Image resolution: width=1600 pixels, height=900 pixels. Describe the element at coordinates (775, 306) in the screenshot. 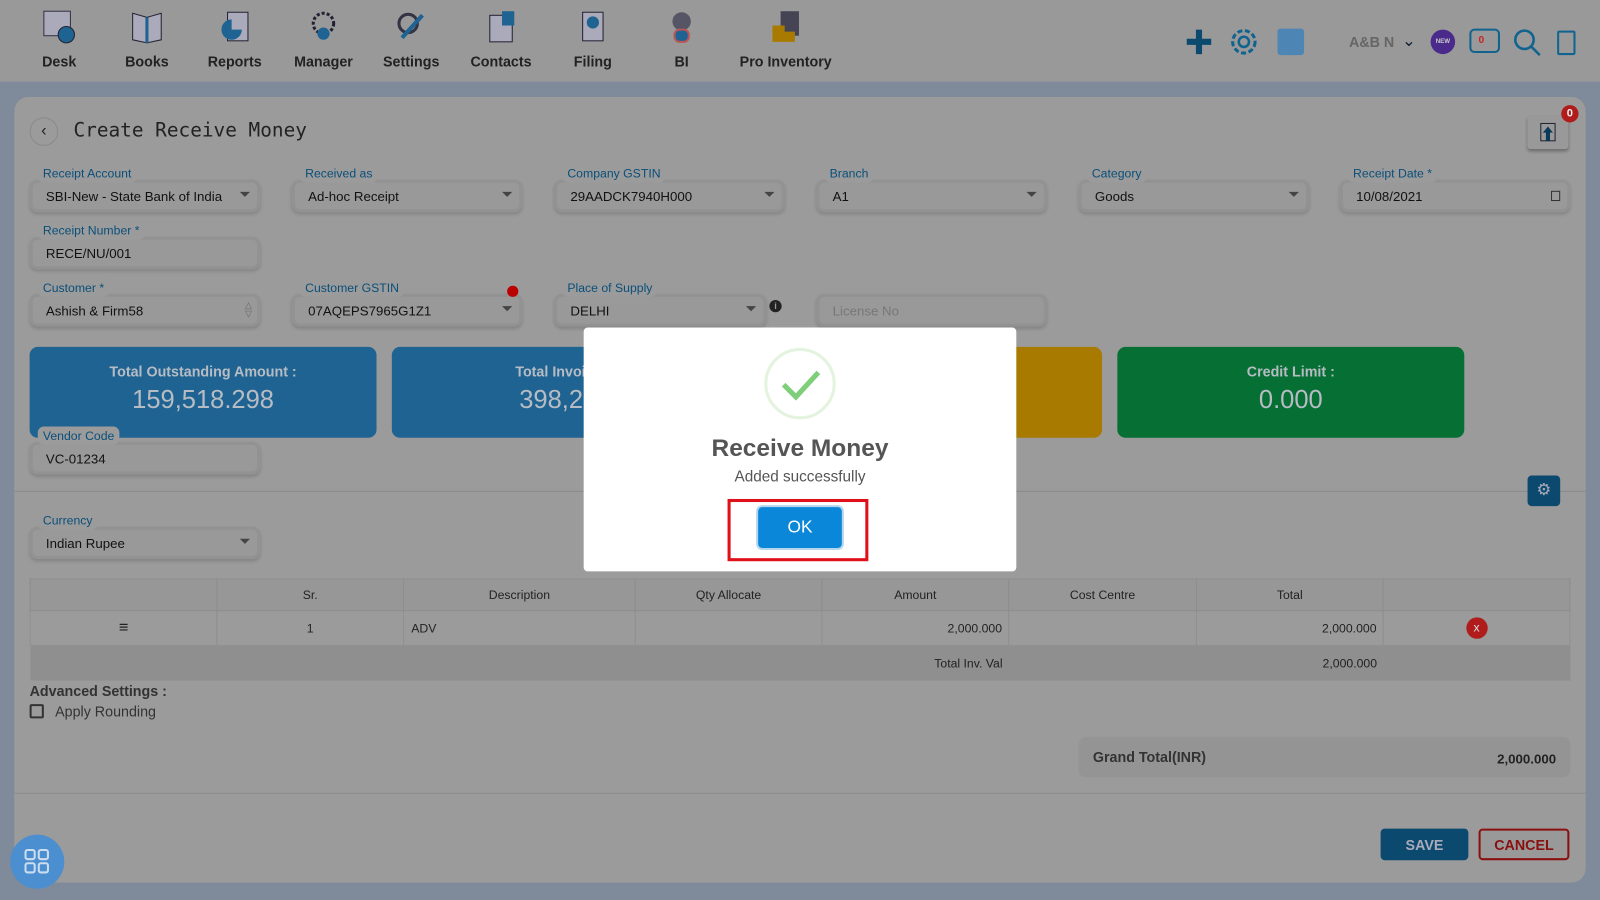

I see `info-icon: i` at that location.